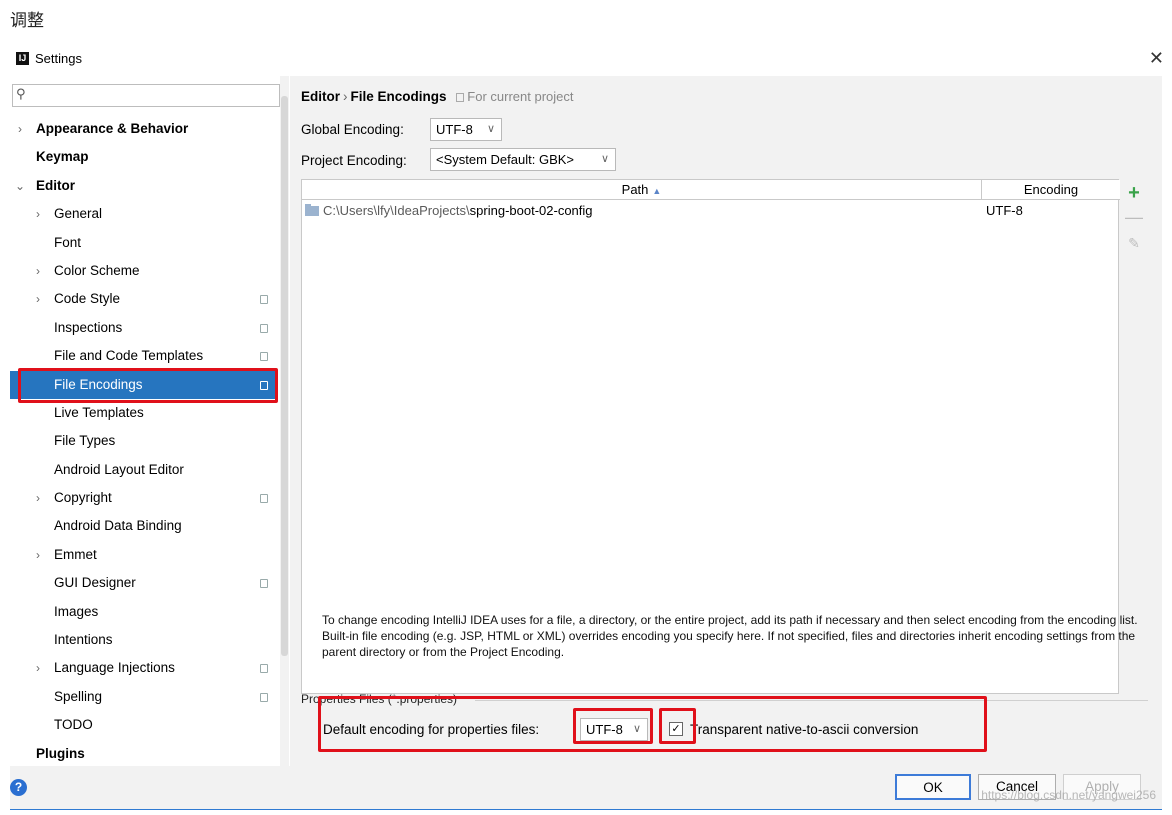 This screenshot has width=1172, height=815. Describe the element at coordinates (454, 129) in the screenshot. I see `global-encoding-value: UTF-8` at that location.